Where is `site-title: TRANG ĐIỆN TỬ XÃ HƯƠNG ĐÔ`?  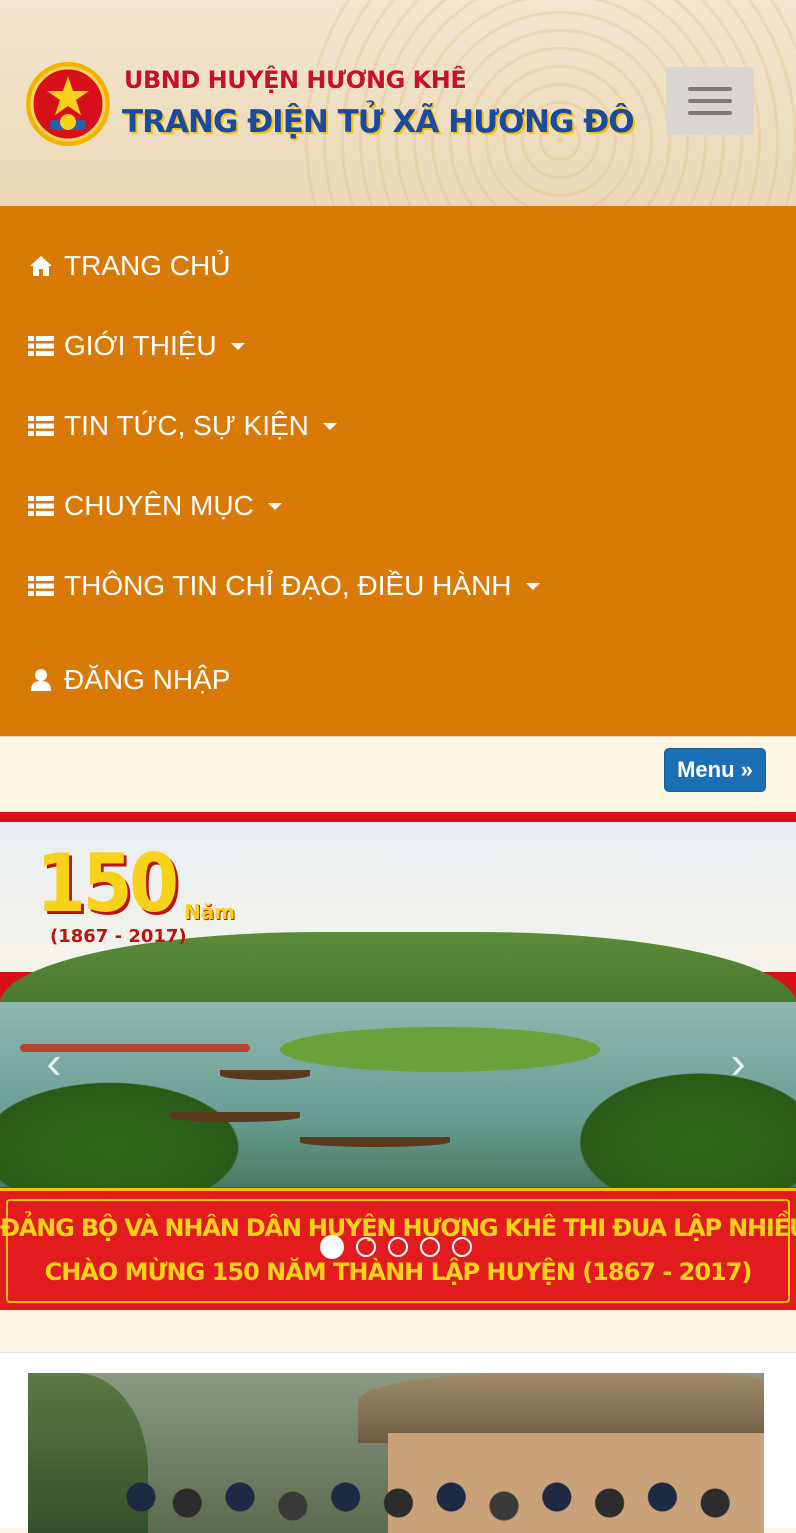
site-title: TRANG ĐIỆN TỬ XÃ HƯƠNG ĐÔ is located at coordinates (378, 122).